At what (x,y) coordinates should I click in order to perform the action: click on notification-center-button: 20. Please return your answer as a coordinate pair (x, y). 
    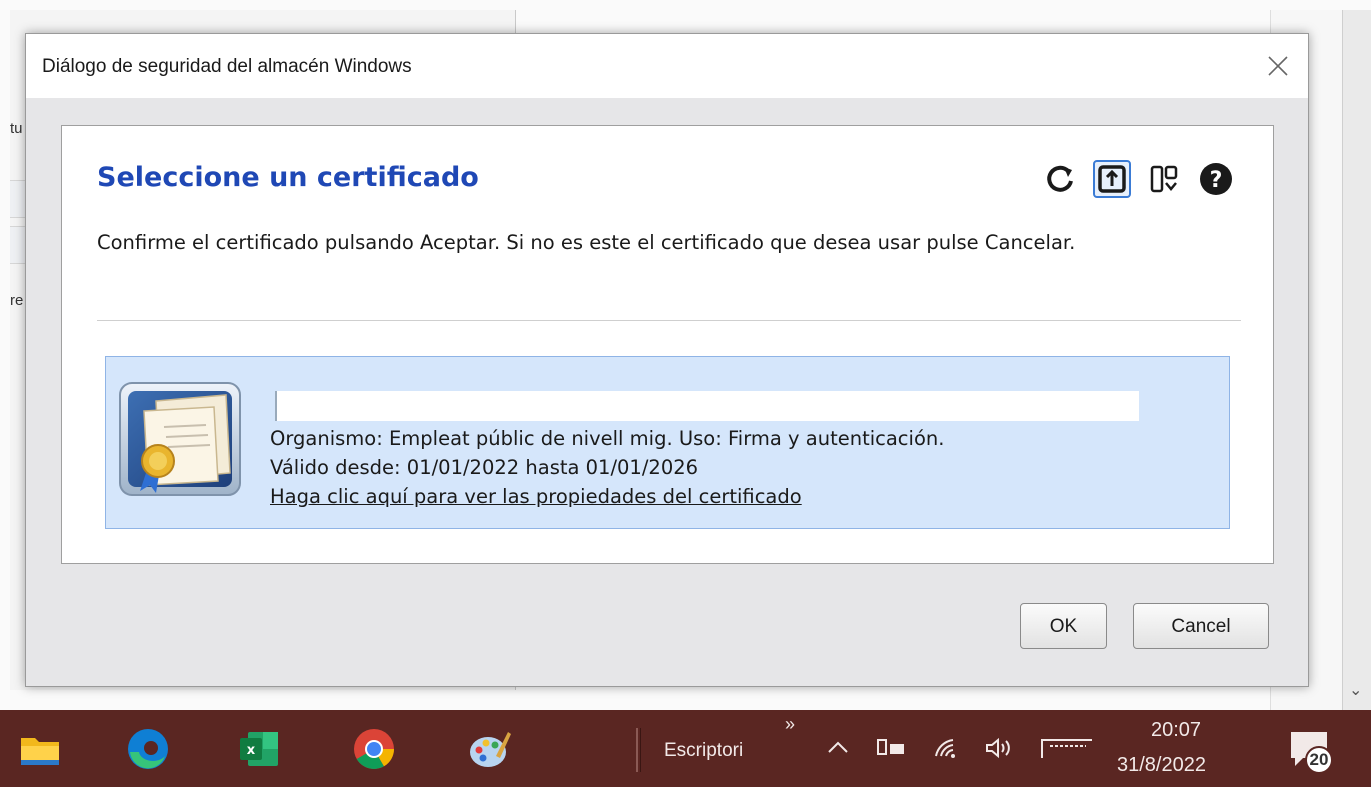
    Looking at the image, I should click on (1310, 751).